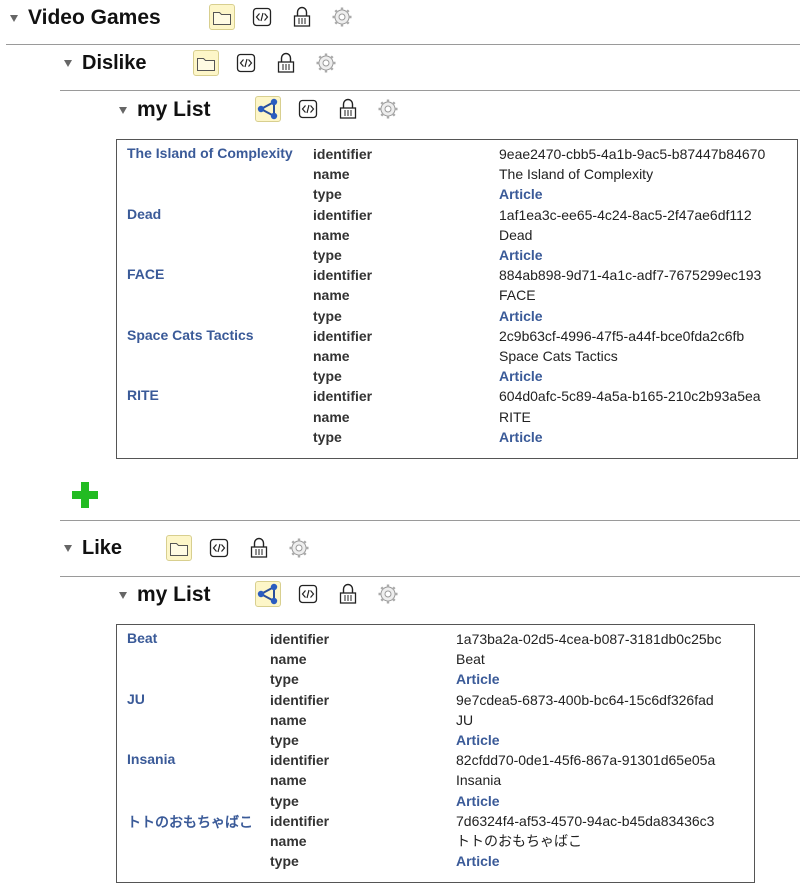  What do you see at coordinates (430, 576) in the screenshot?
I see `section-divider` at bounding box center [430, 576].